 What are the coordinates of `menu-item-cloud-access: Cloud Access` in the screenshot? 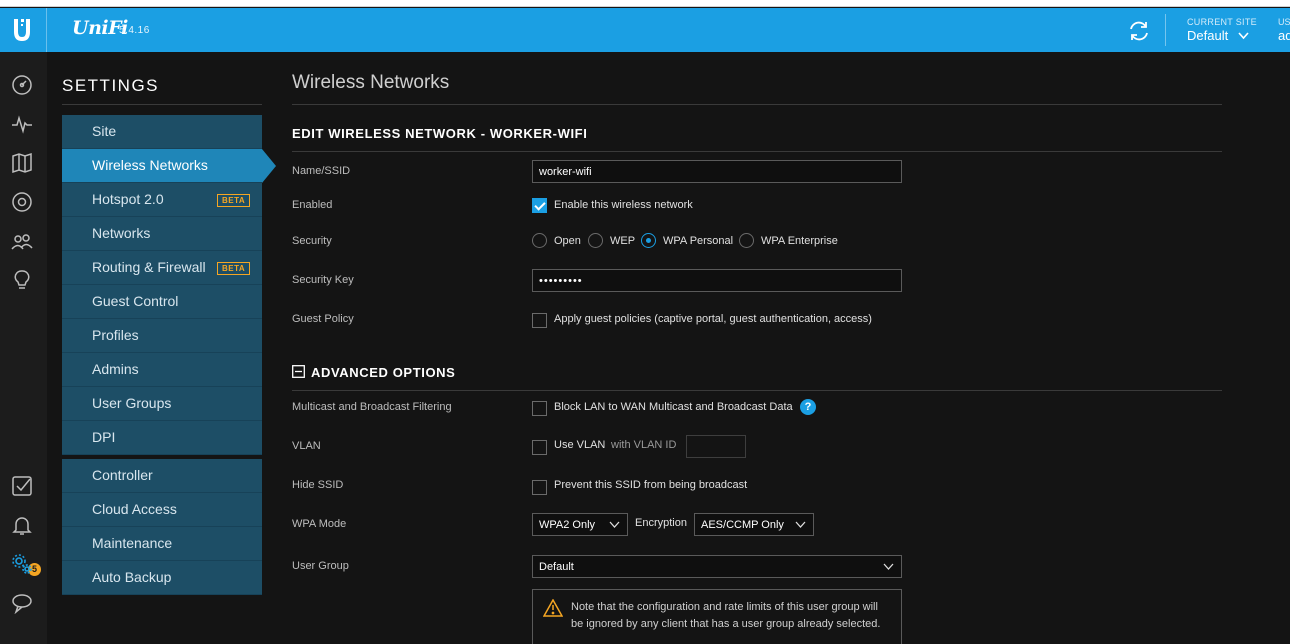 It's located at (162, 510).